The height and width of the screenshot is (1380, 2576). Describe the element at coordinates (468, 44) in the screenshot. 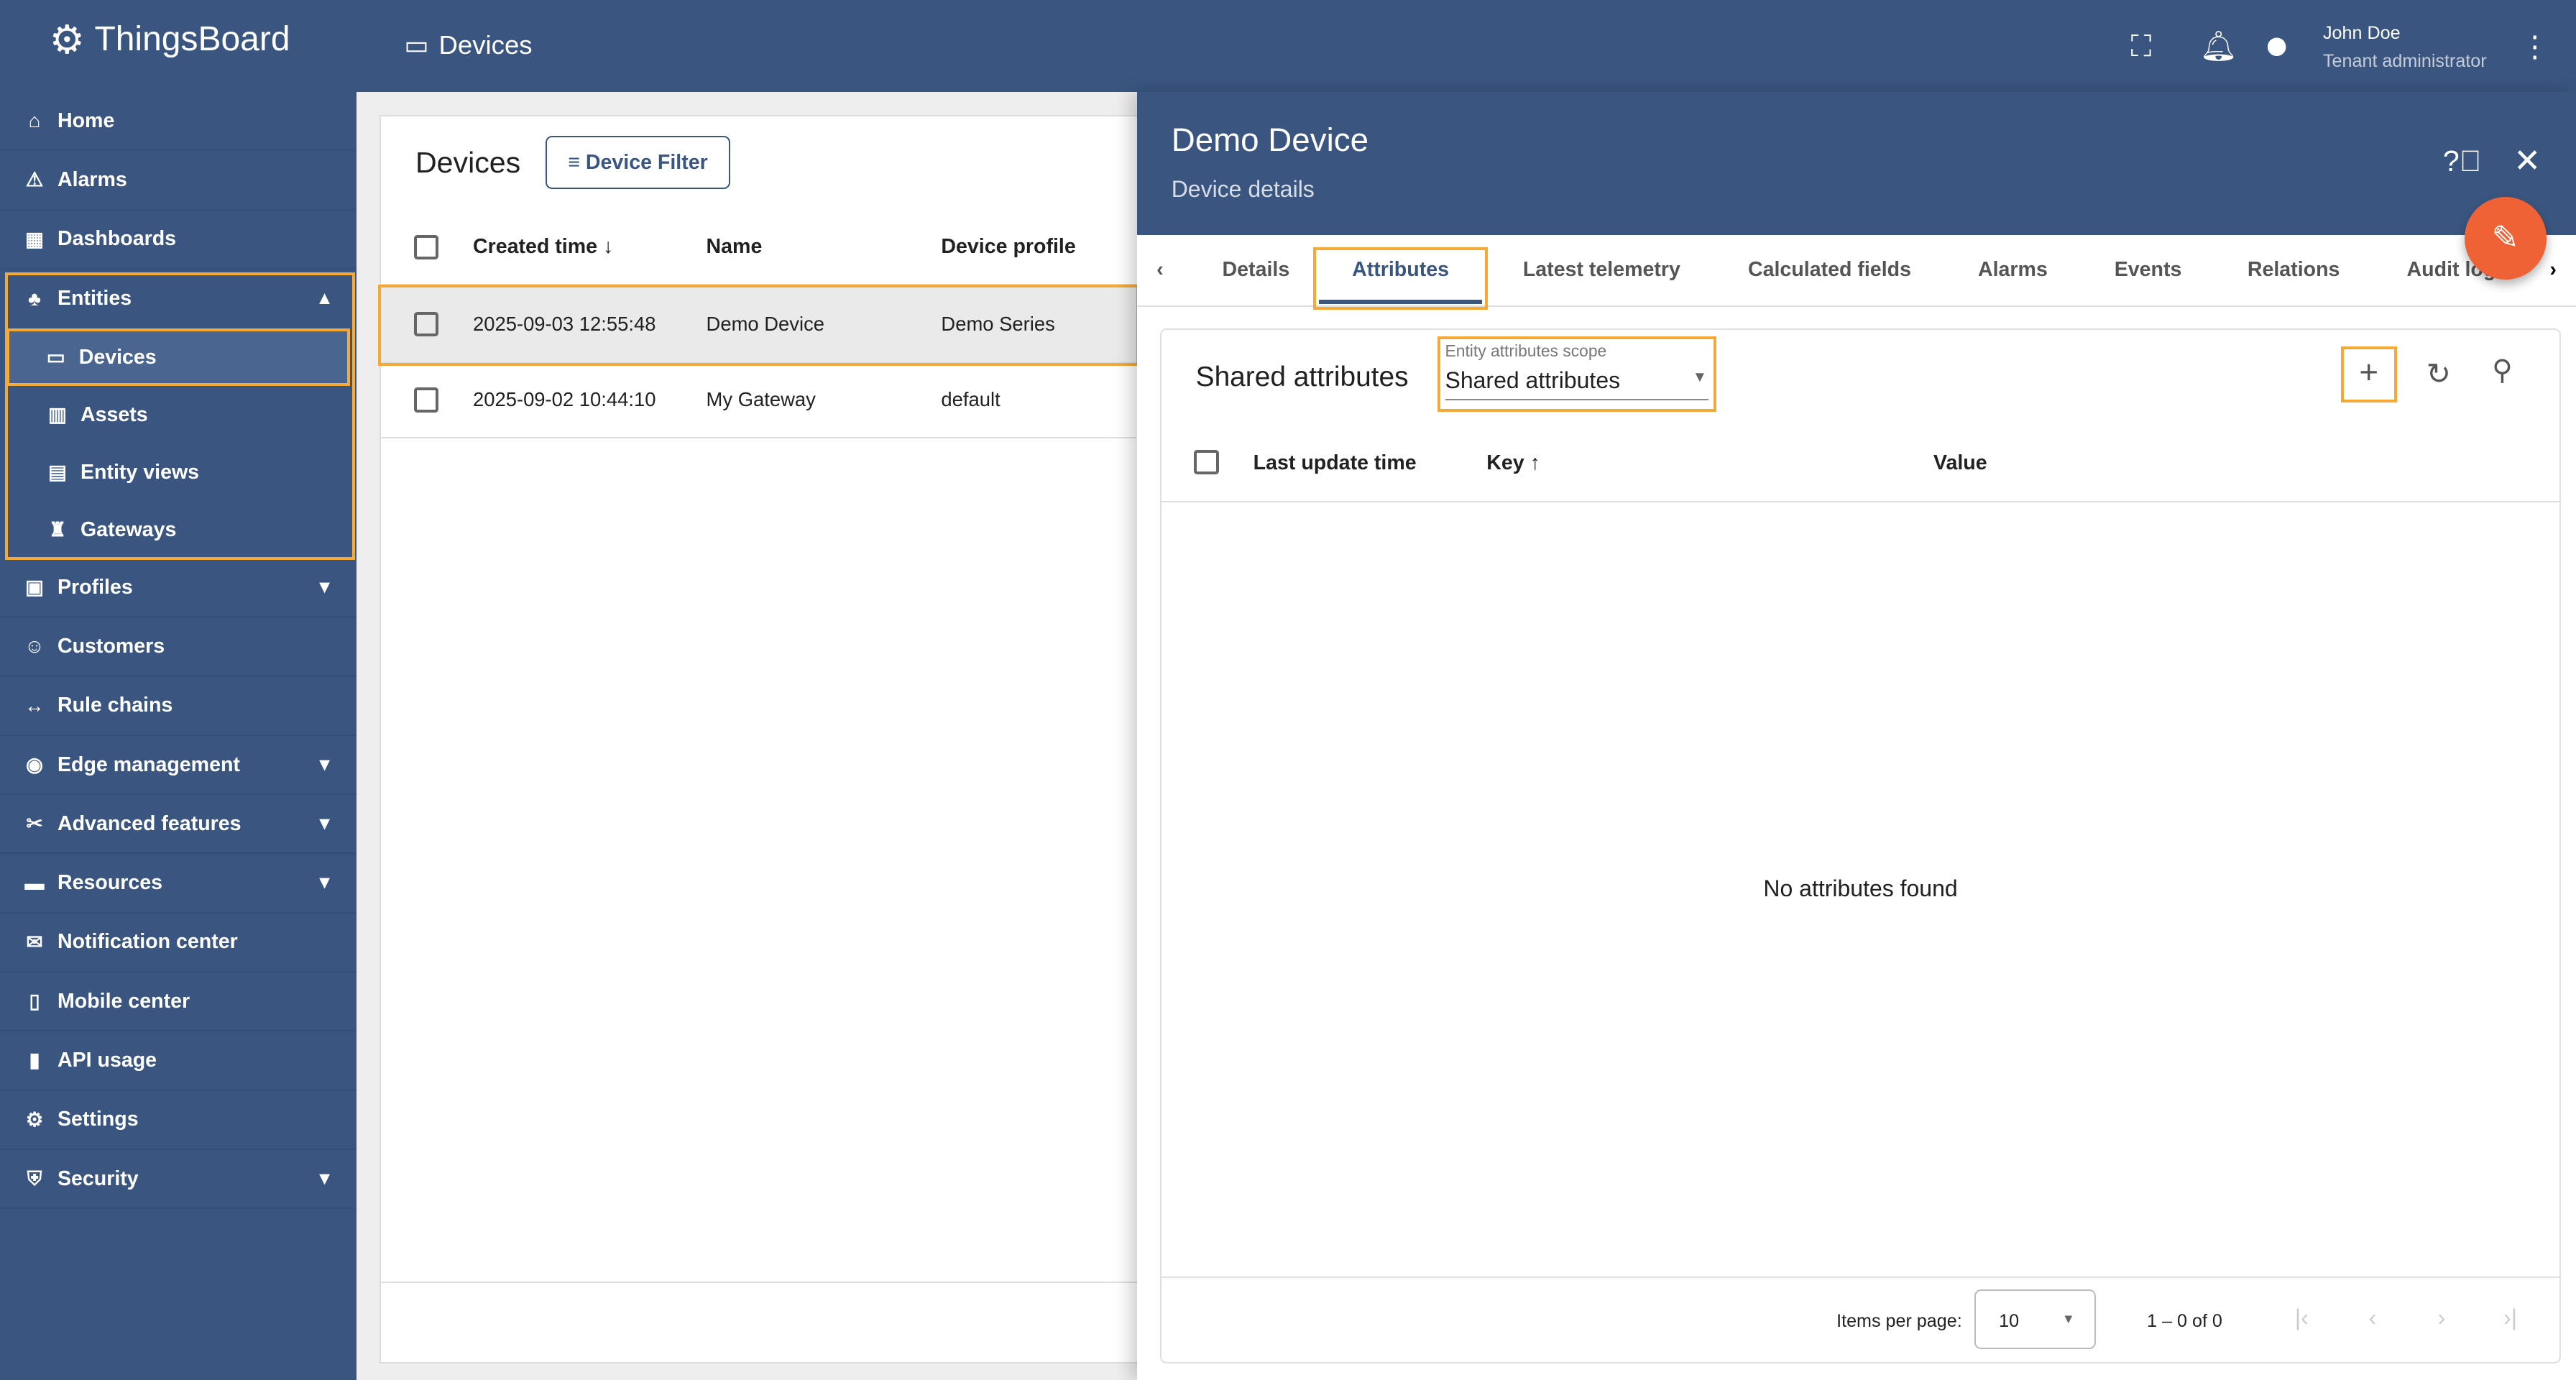

I see `breadcrumb: ▭ Devices` at that location.